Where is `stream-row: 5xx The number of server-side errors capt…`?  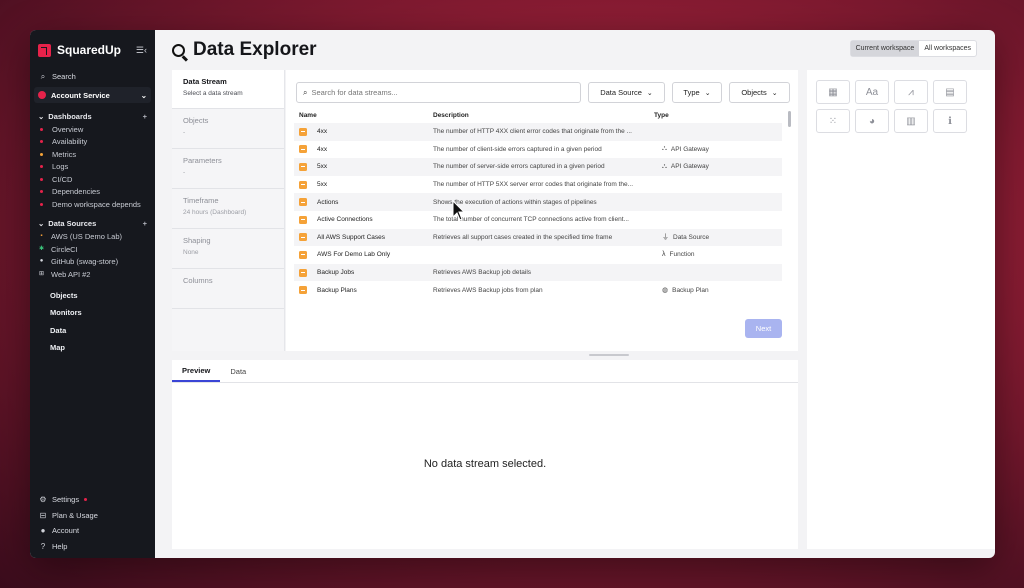
stream-row: 5xx The number of server-side errors capt… is located at coordinates (538, 167).